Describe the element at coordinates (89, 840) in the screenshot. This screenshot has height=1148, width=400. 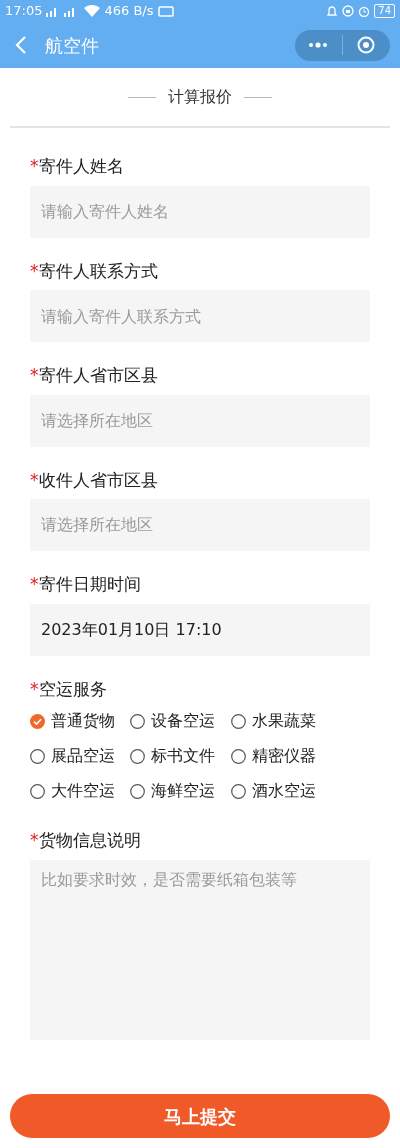
I see `field-label: 货物信息说明` at that location.